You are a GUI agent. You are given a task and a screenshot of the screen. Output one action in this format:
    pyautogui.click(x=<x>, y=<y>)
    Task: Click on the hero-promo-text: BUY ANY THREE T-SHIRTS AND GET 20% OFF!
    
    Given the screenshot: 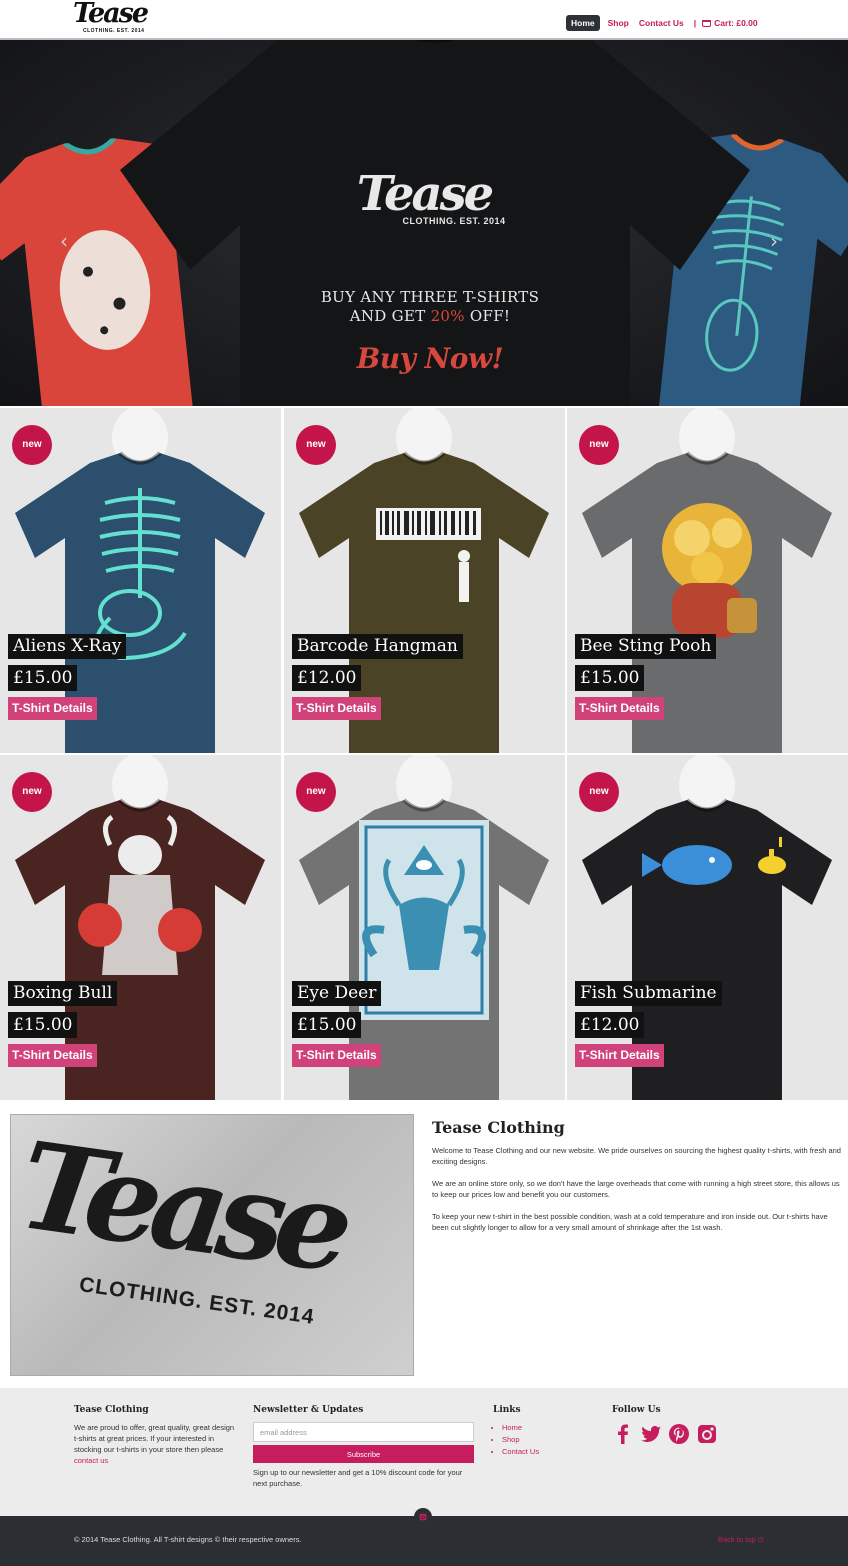 What is the action you would take?
    pyautogui.click(x=430, y=307)
    